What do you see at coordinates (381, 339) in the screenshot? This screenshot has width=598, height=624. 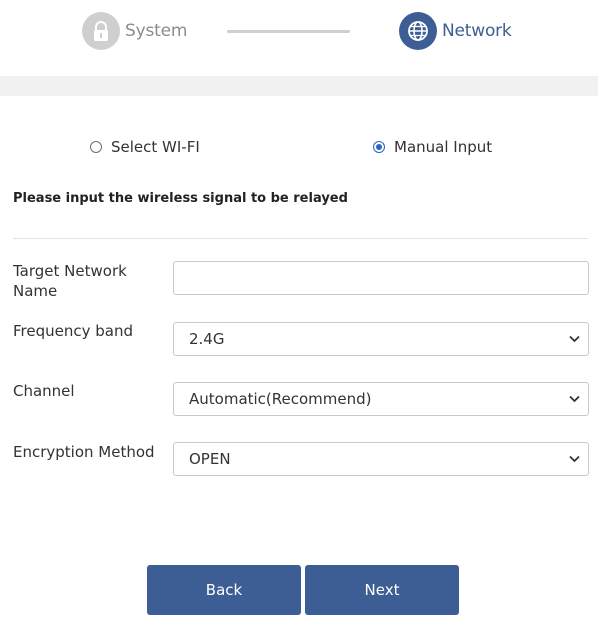 I see `frequency-band-select: 2.4G` at bounding box center [381, 339].